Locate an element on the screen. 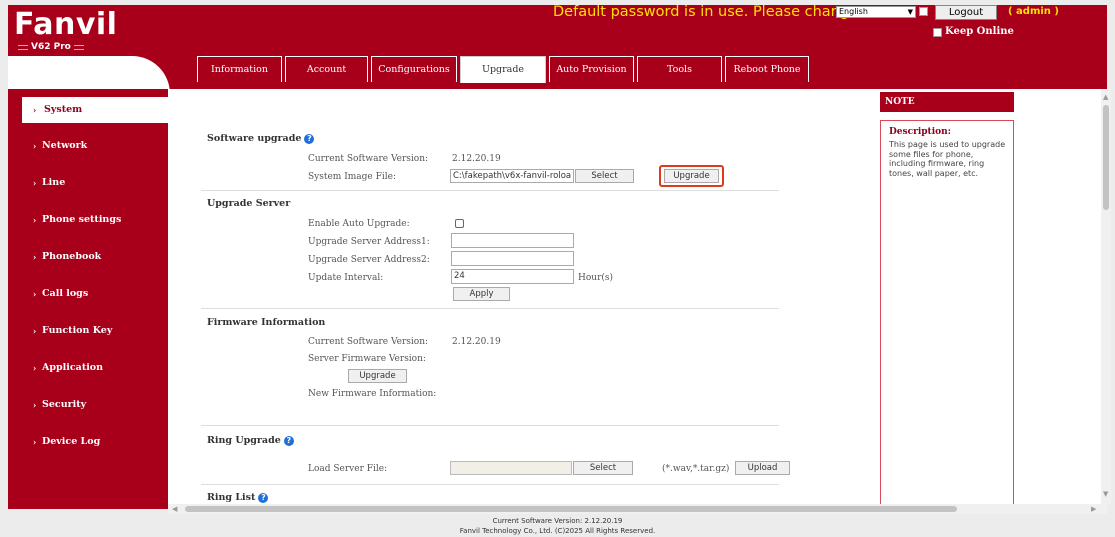 This screenshot has width=1115, height=537. sidebar-item-label: Security is located at coordinates (64, 404).